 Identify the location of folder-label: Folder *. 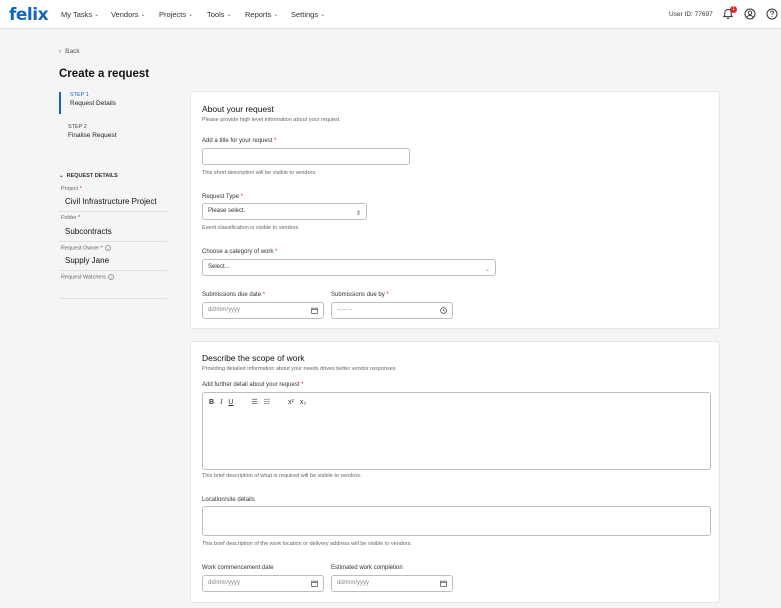
(70, 218).